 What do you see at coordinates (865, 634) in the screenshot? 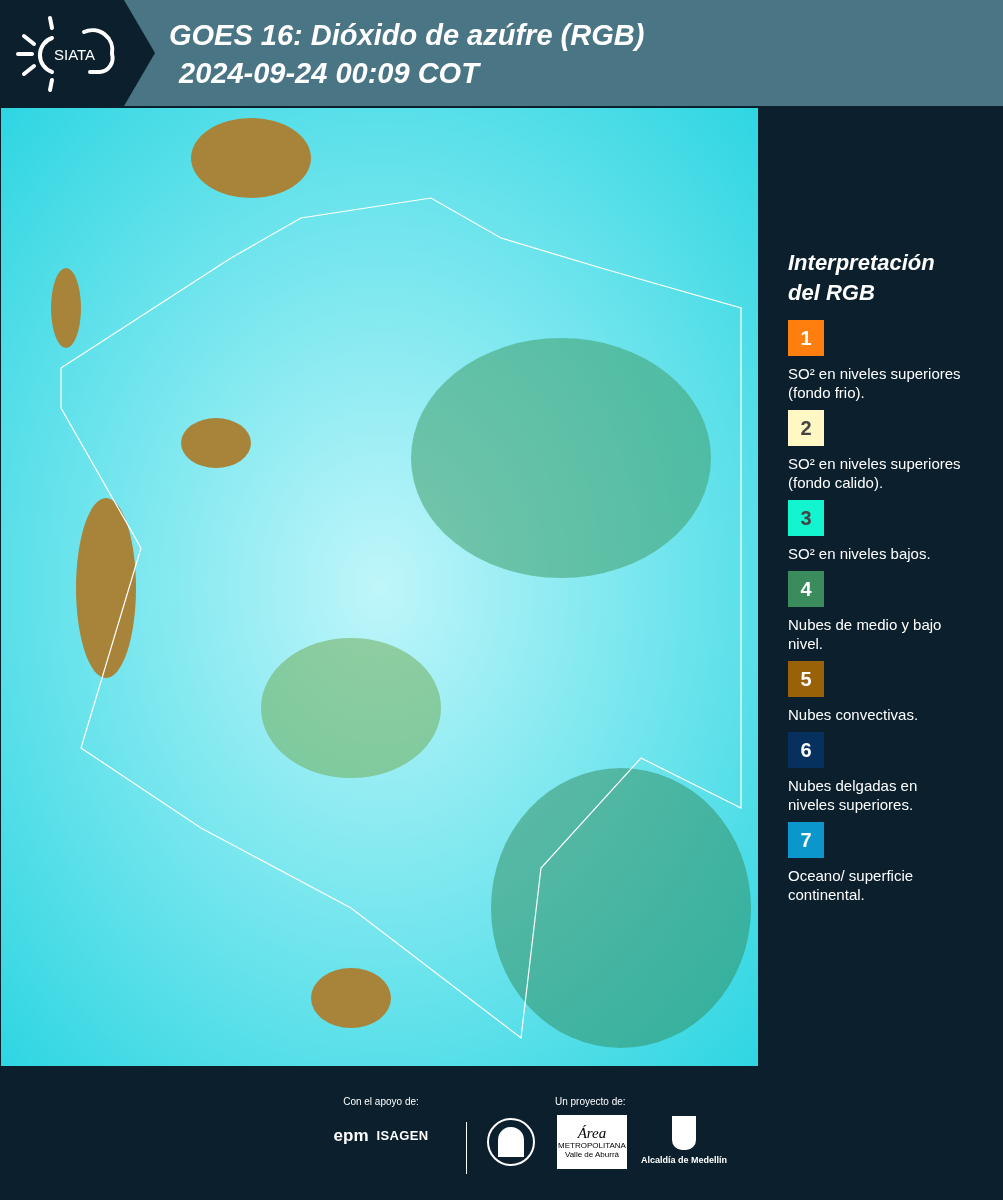
I see `legend-label: Nubes de medio y bajo nivel.` at bounding box center [865, 634].